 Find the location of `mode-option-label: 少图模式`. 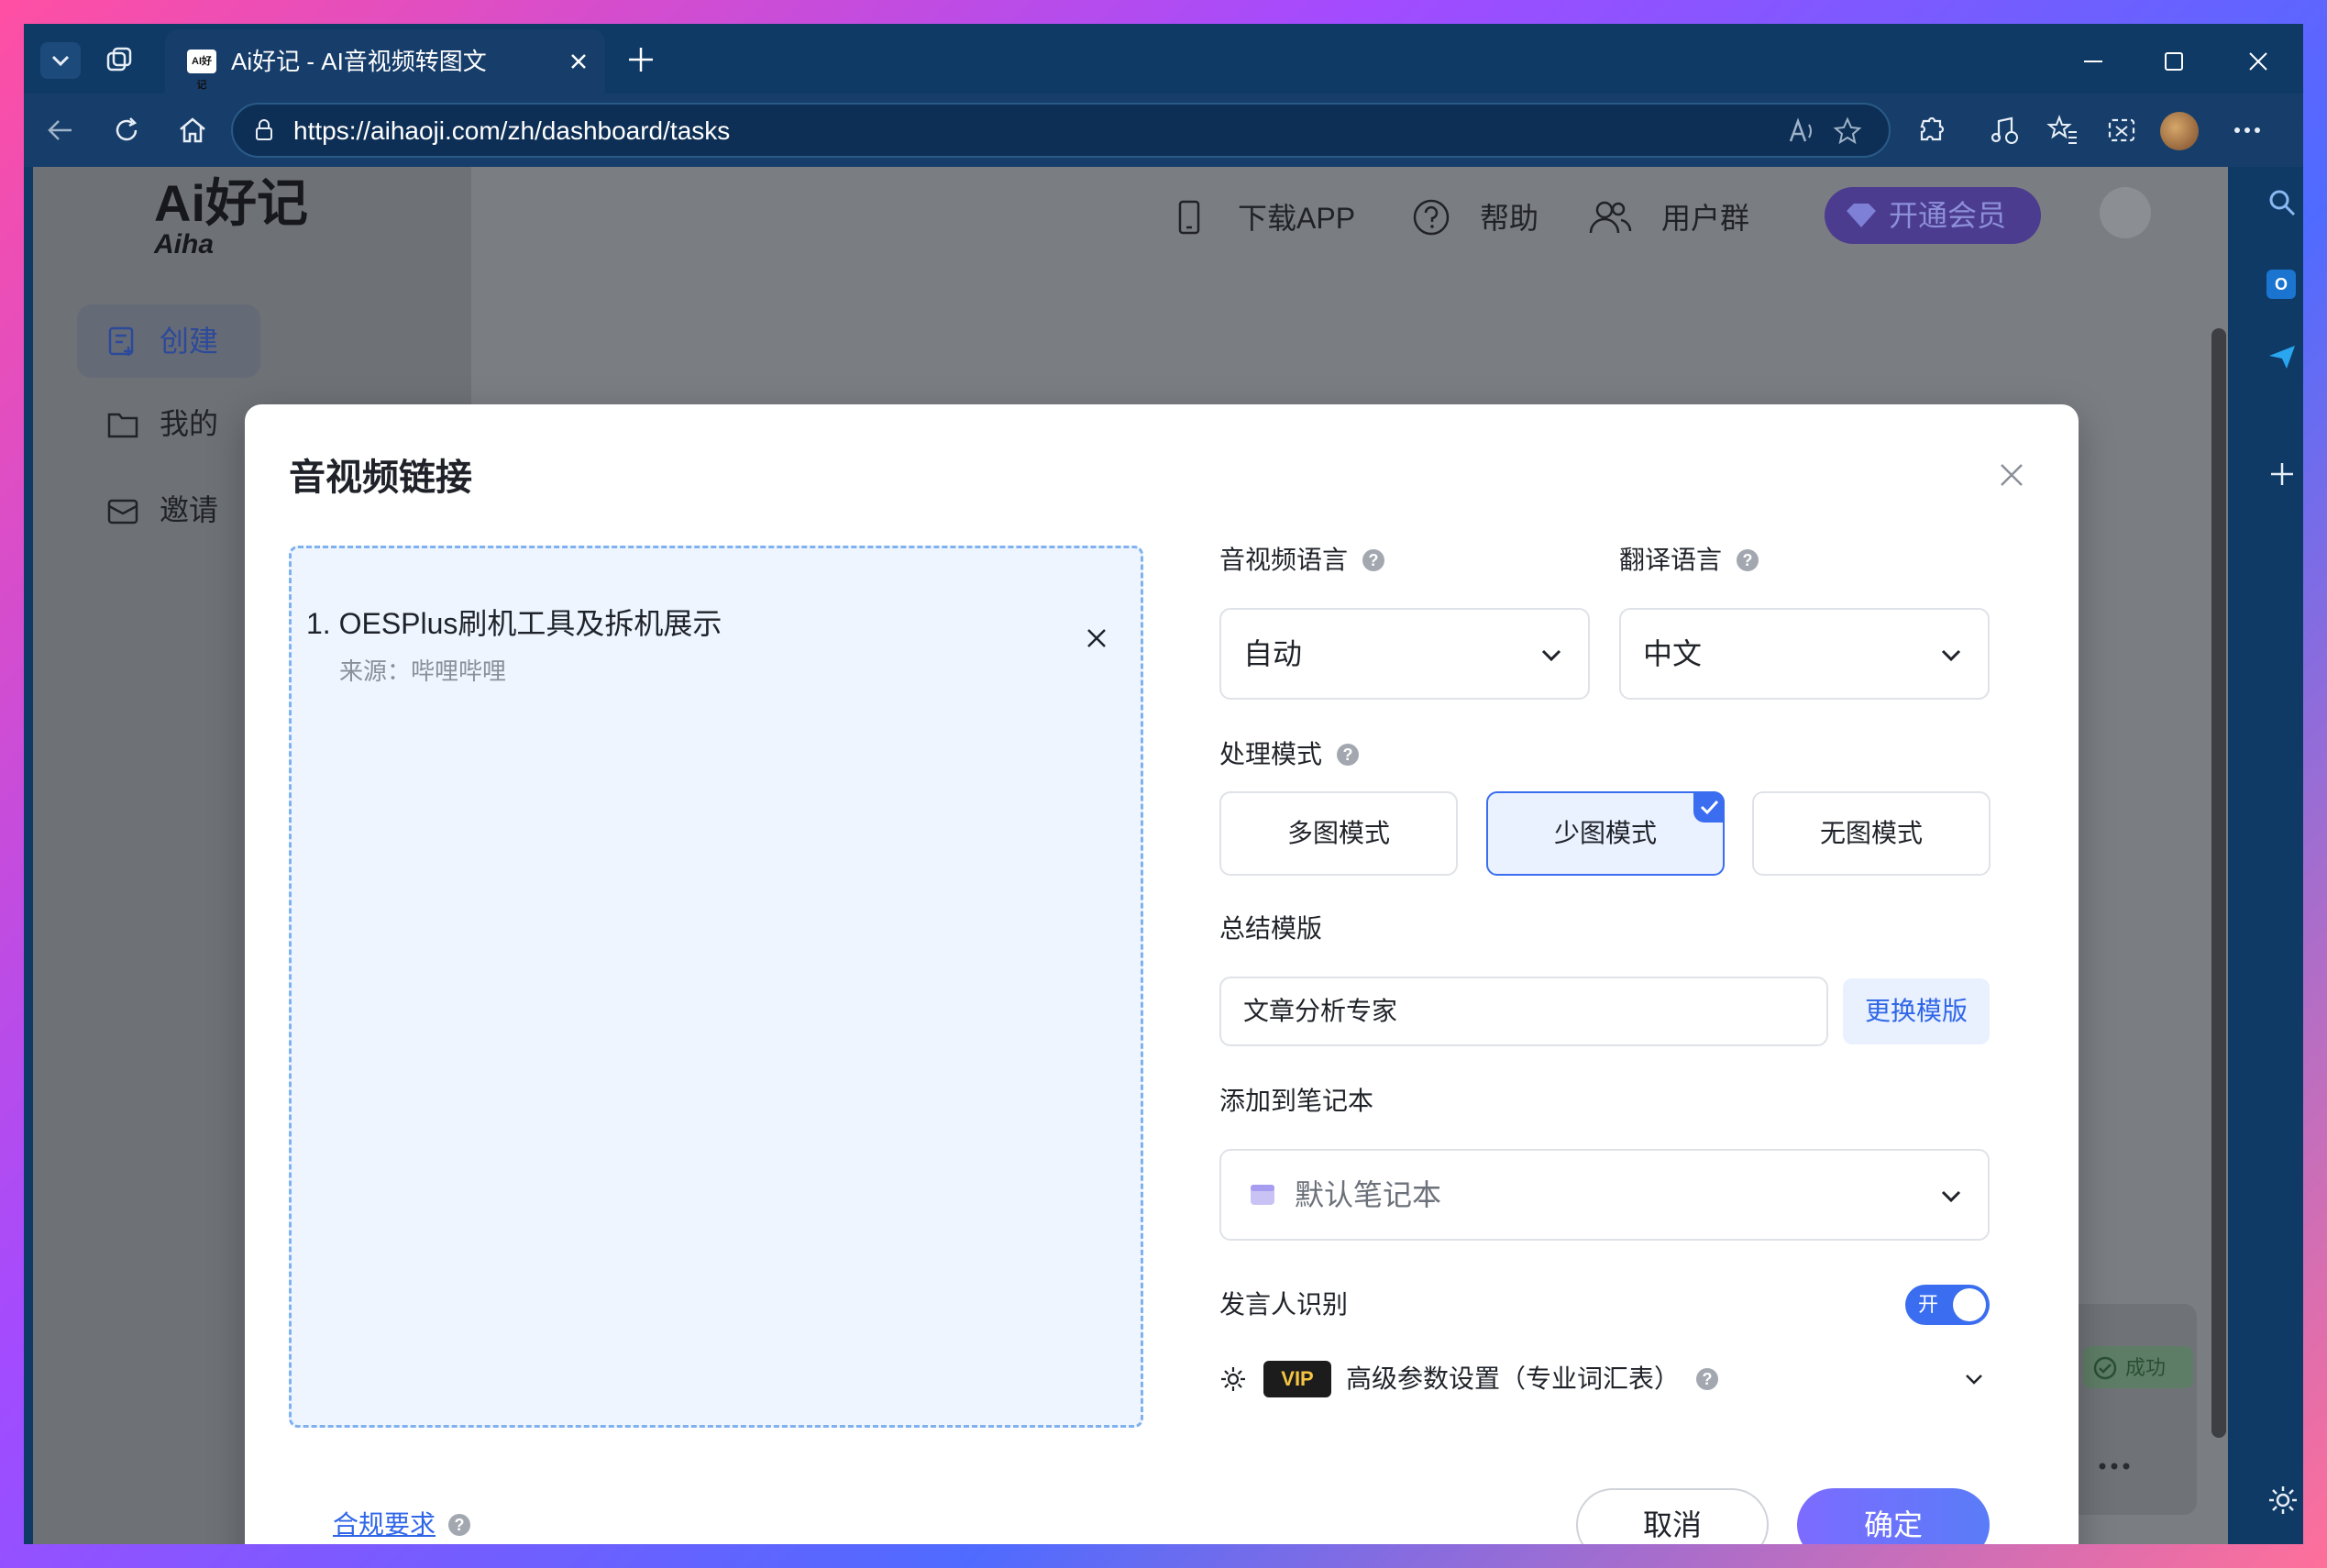

mode-option-label: 少图模式 is located at coordinates (1605, 833).